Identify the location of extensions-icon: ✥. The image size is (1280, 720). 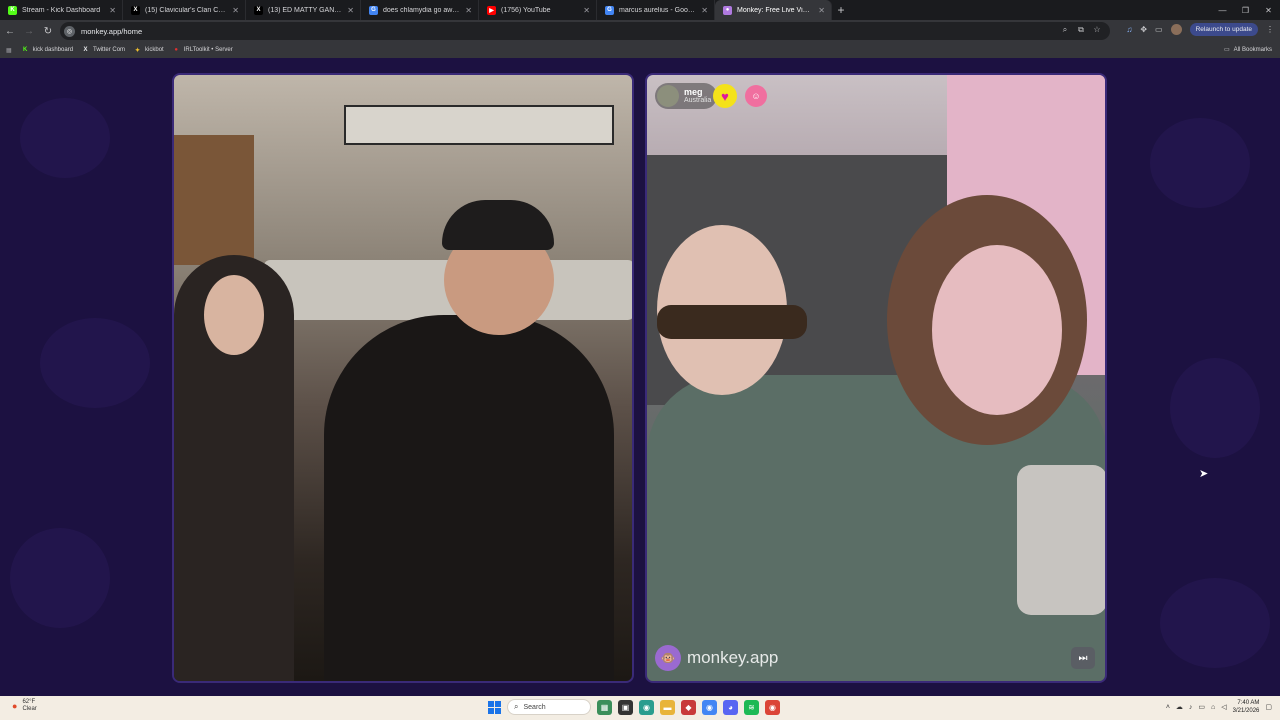
(1143, 29).